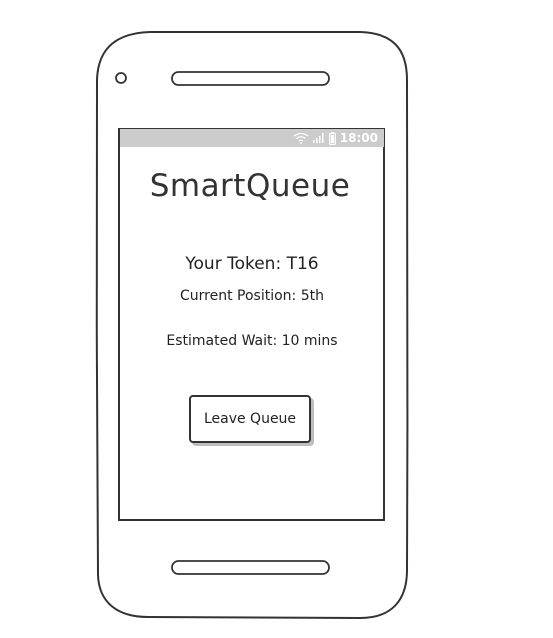  I want to click on wait-text: Estimated Wait: 10 mins, so click(252, 341).